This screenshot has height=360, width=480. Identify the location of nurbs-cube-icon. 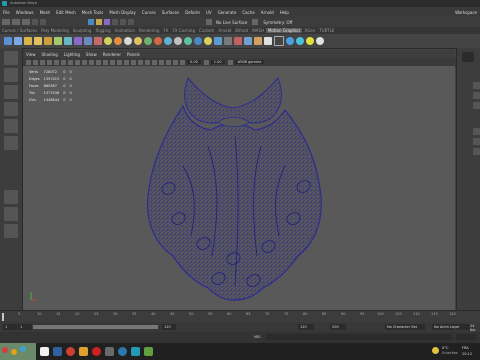
(18, 41).